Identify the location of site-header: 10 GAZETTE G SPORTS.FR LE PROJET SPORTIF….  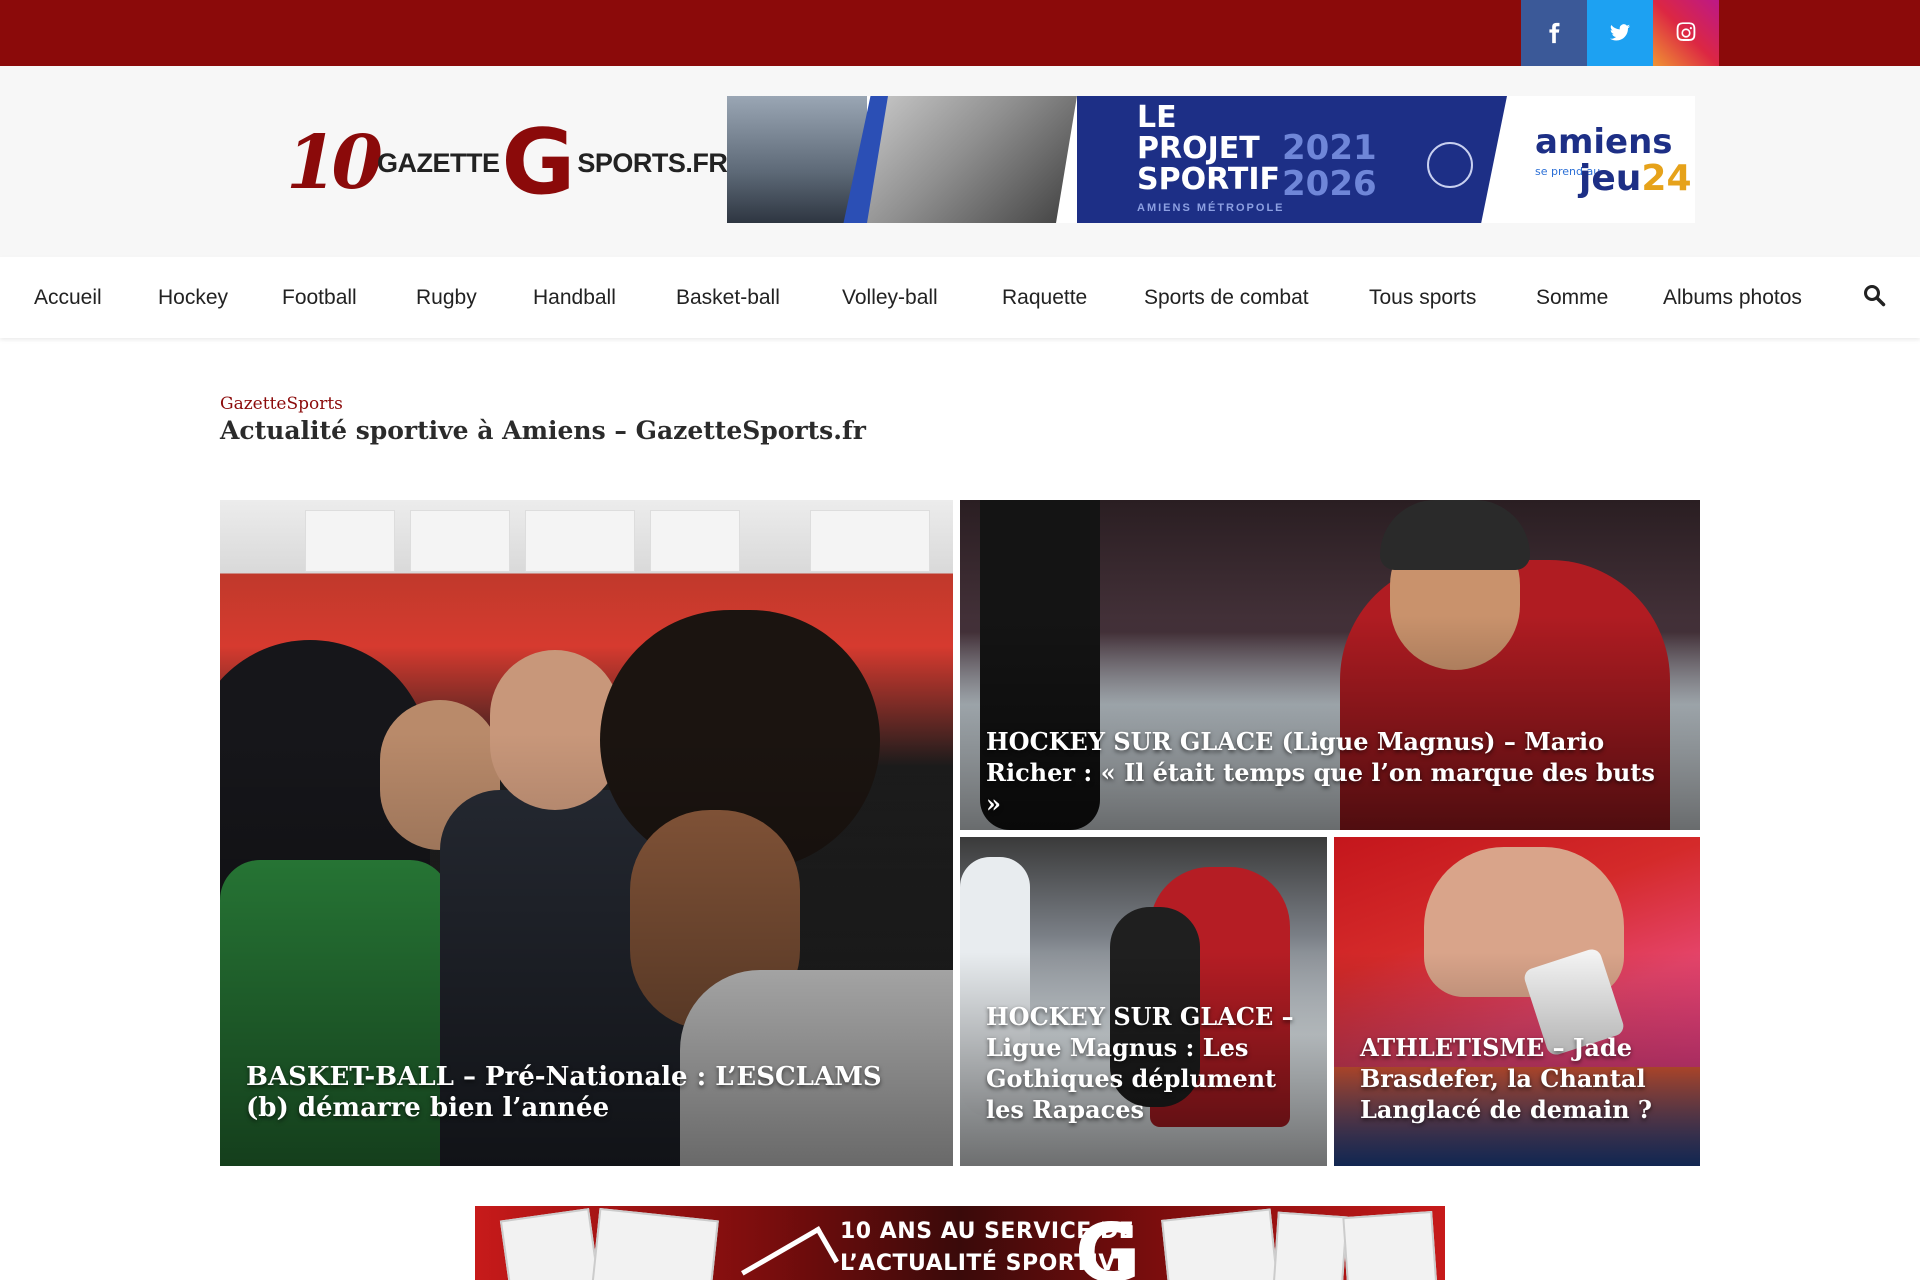
(960, 161).